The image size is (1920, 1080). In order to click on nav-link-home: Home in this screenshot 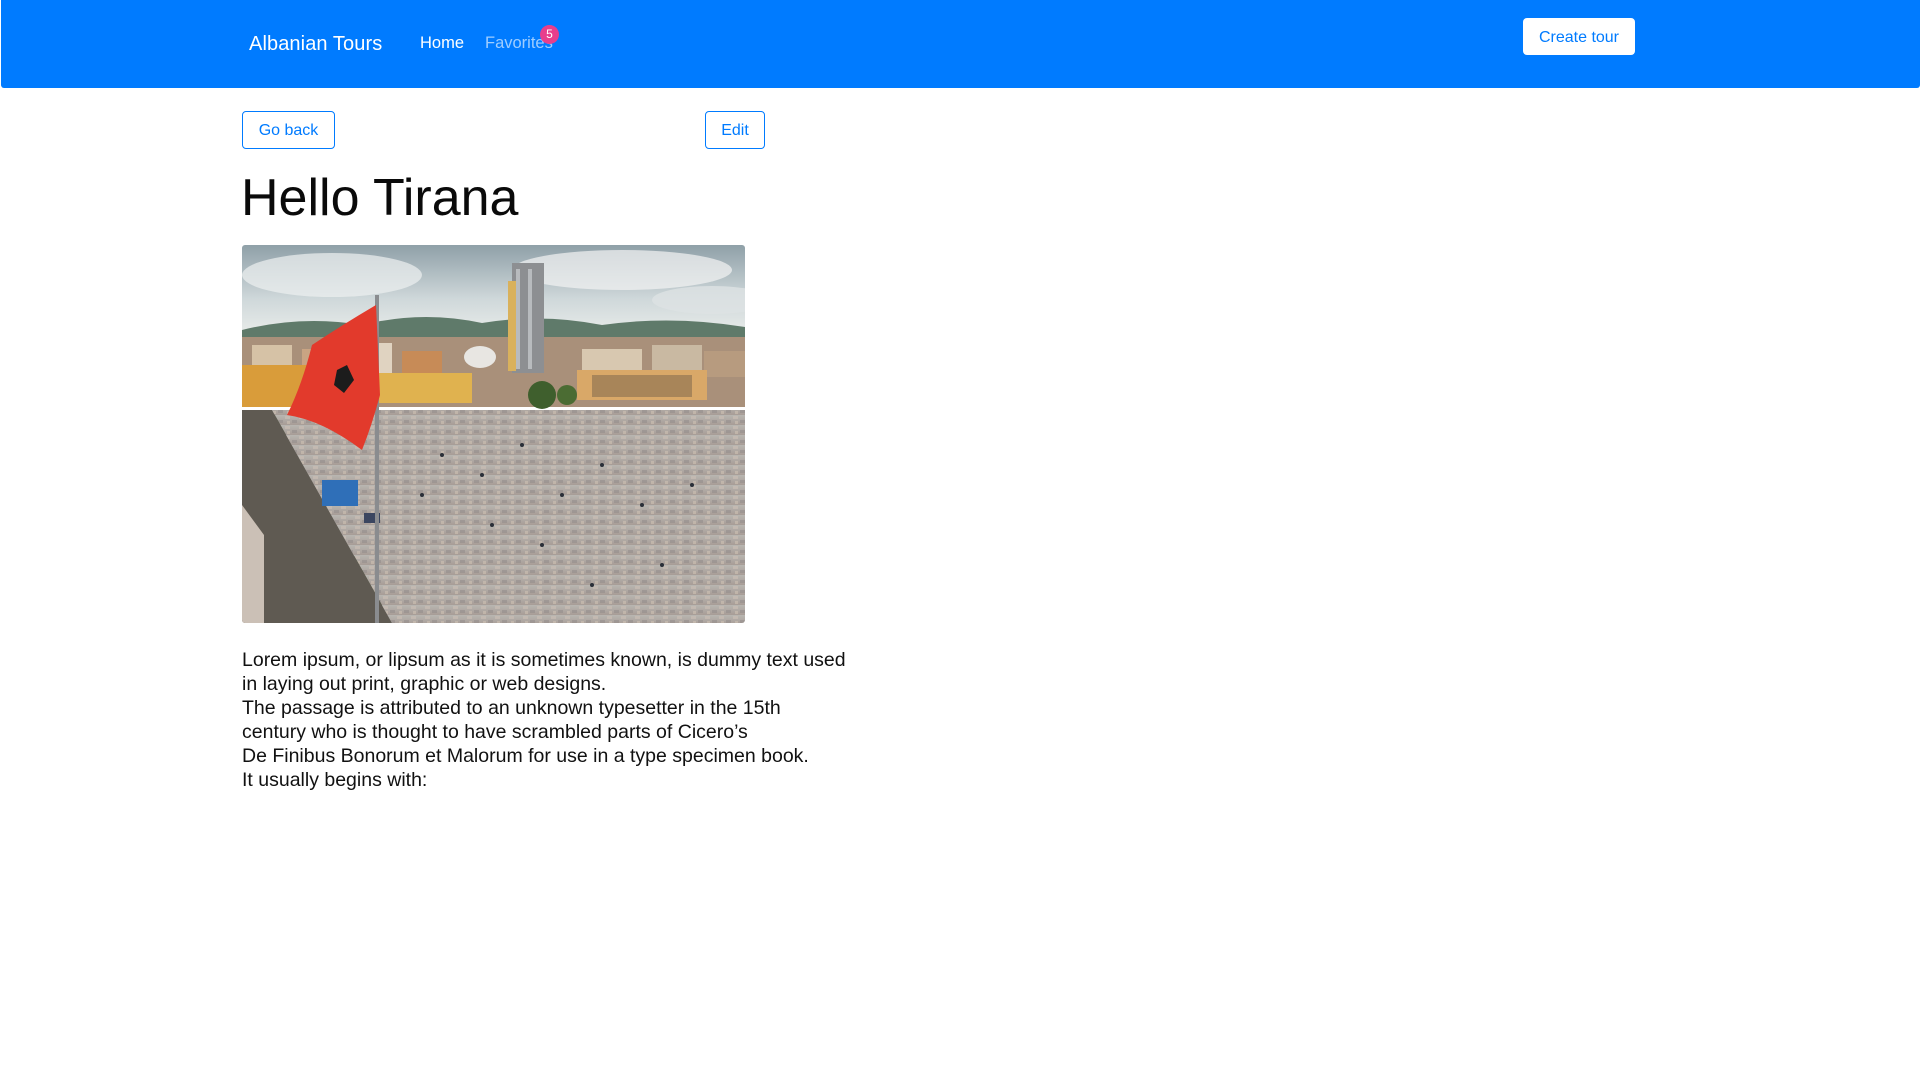, I will do `click(442, 43)`.